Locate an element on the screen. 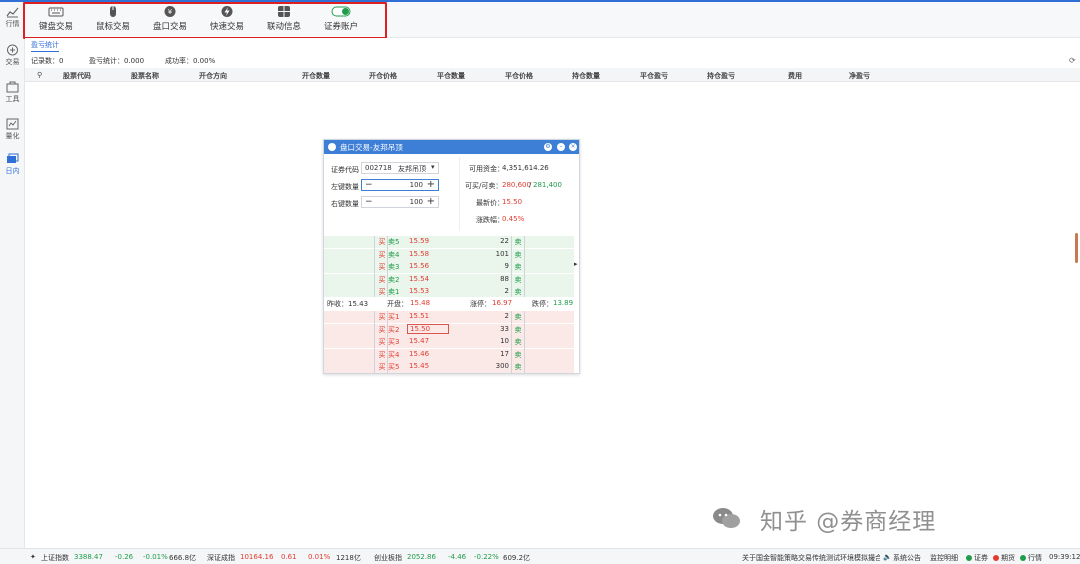 The width and height of the screenshot is (1080, 564). column-header: 平仓盈亏 is located at coordinates (654, 76).